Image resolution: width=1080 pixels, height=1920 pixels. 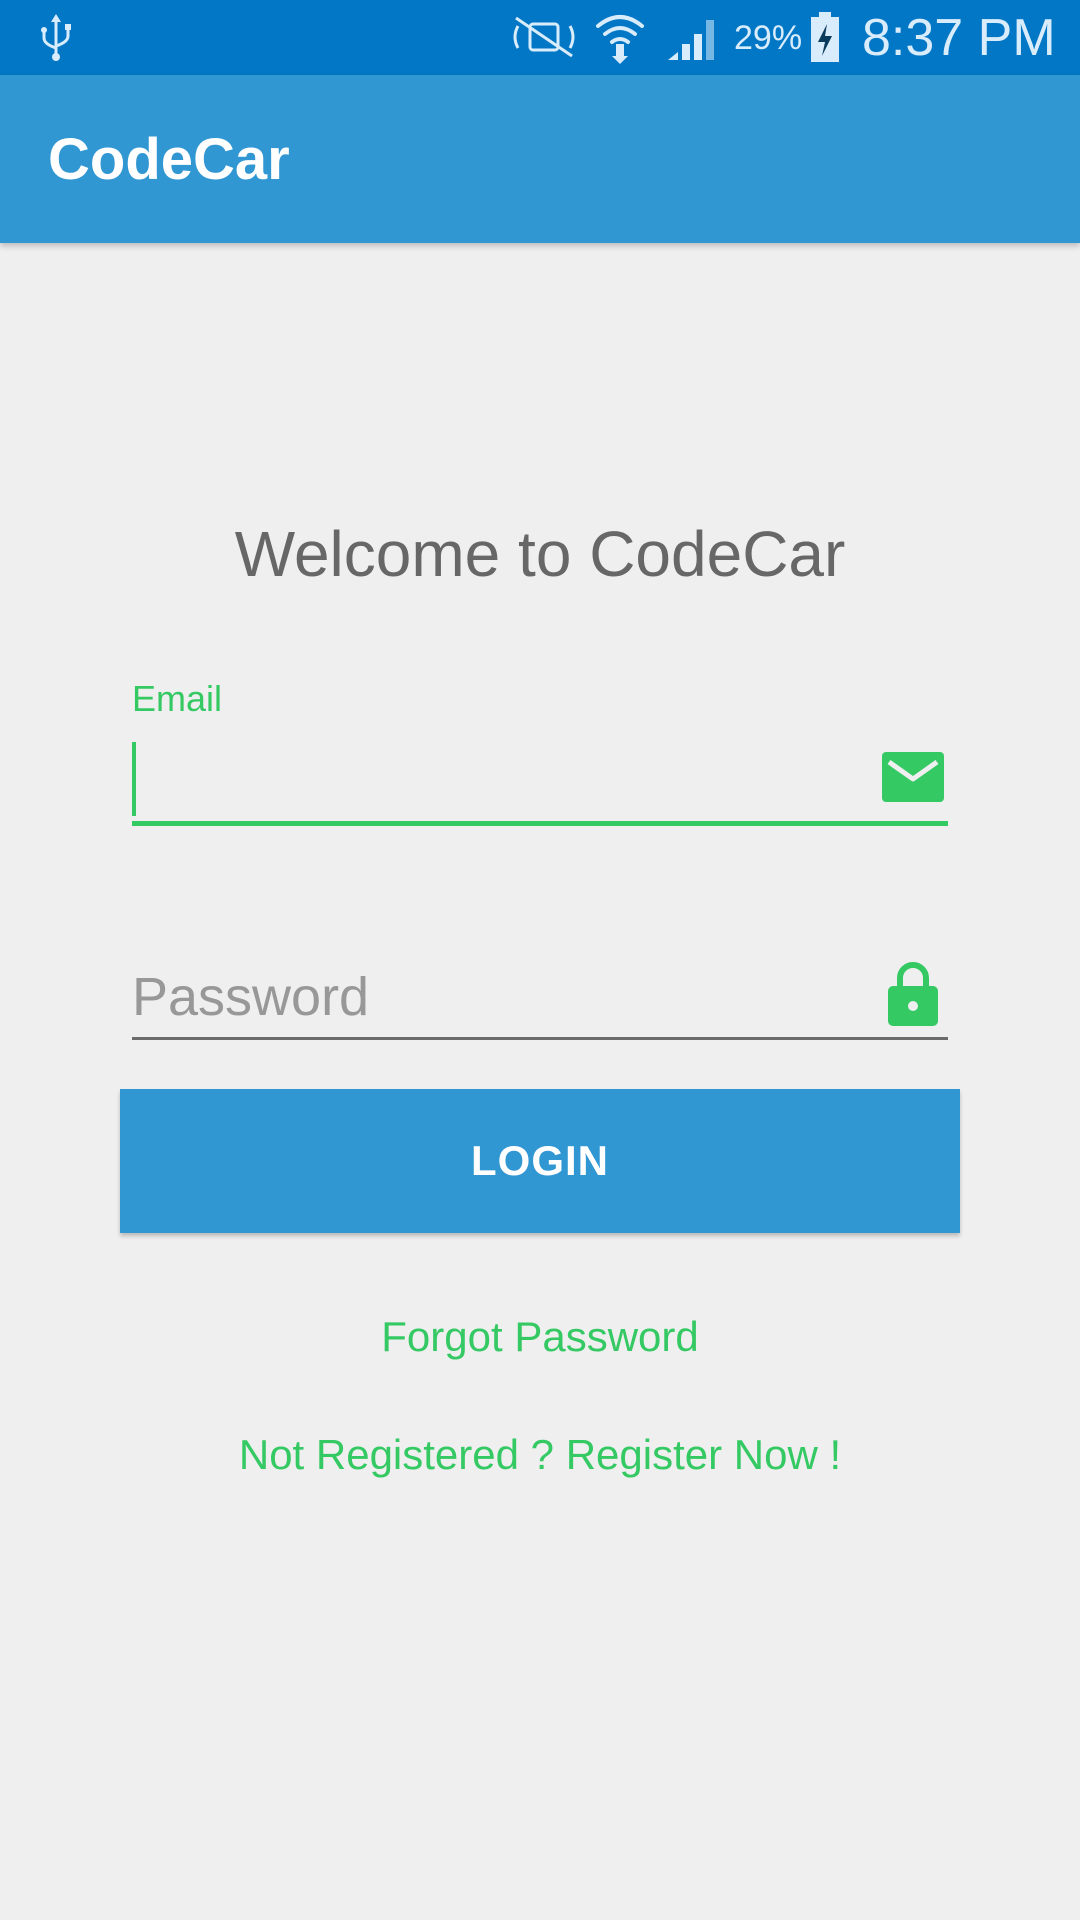 I want to click on lock-icon, so click(x=913, y=994).